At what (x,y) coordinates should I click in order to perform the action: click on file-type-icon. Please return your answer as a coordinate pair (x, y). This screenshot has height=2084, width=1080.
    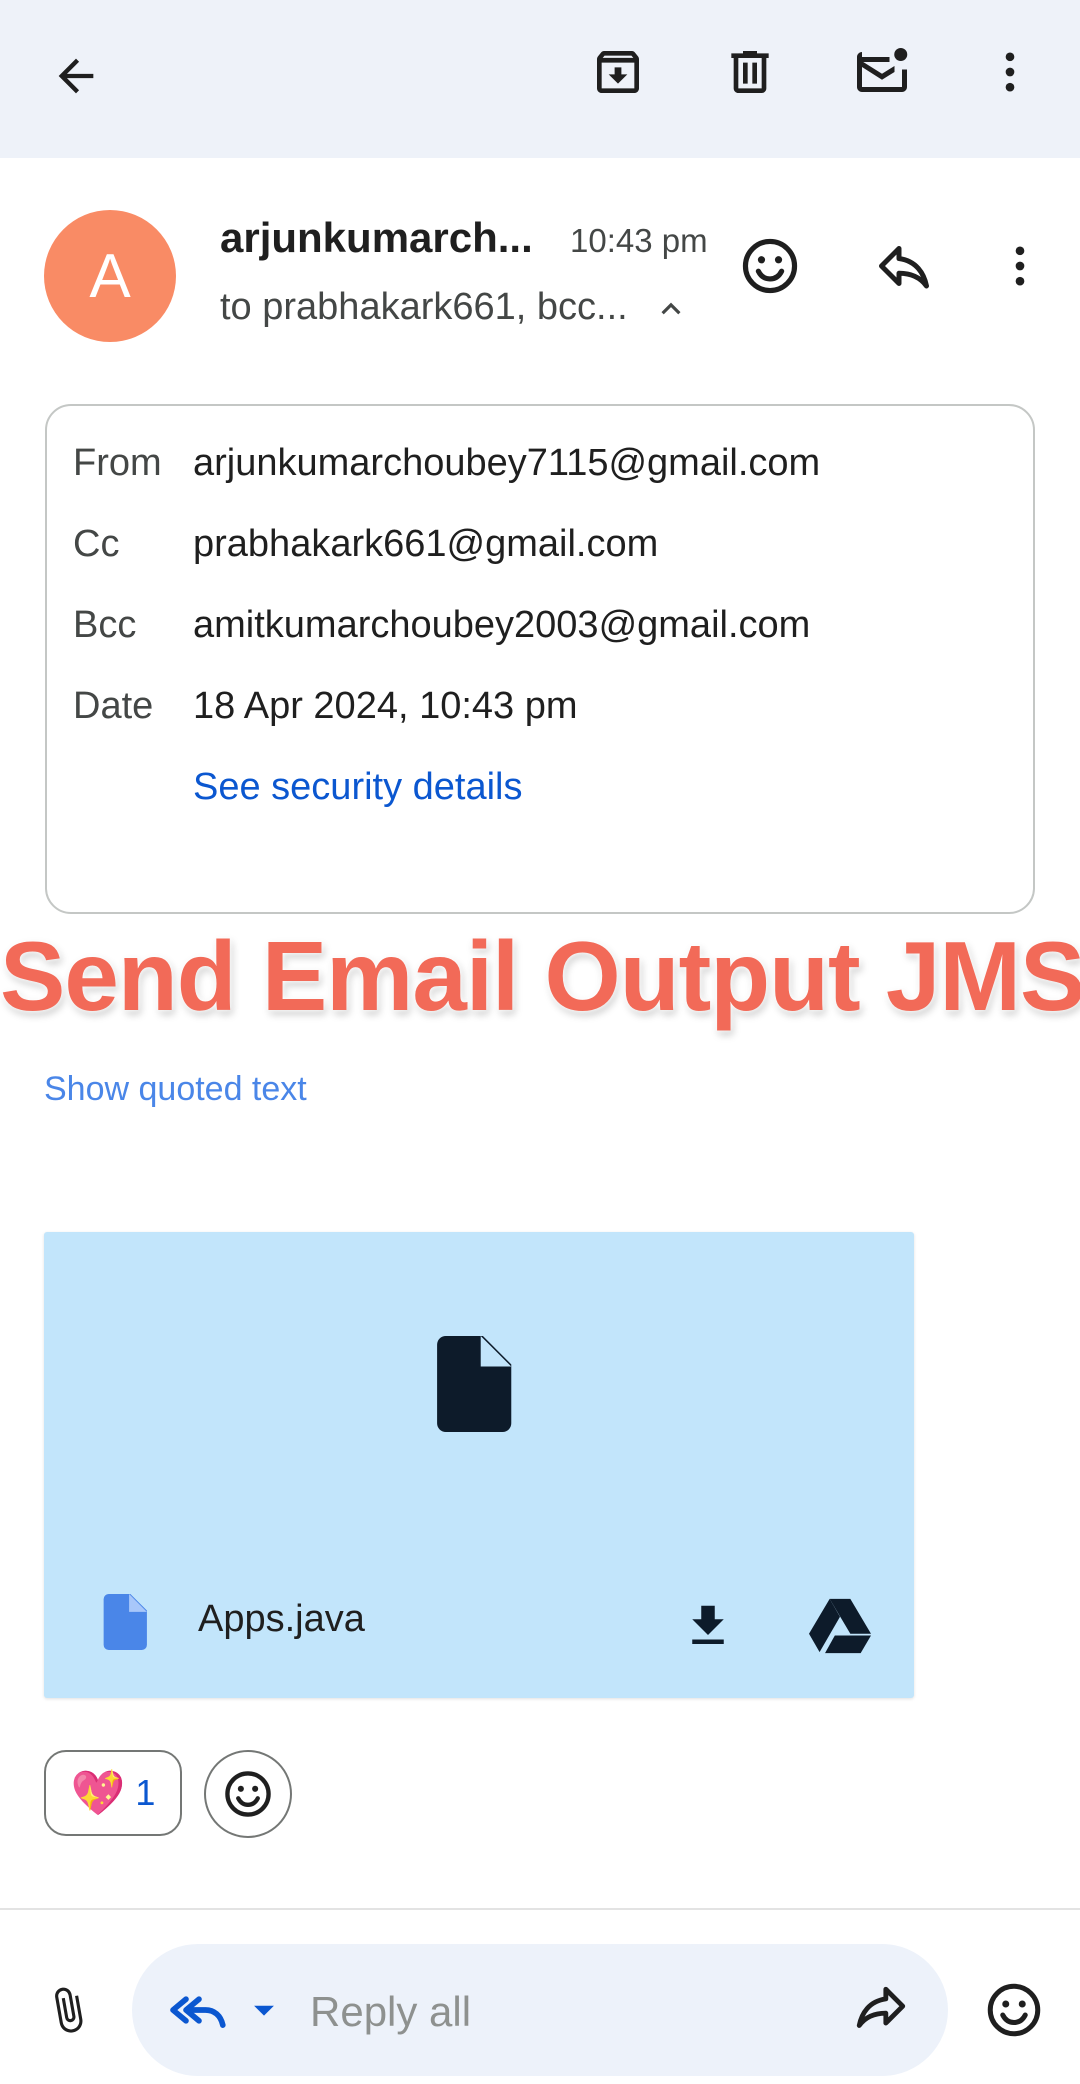
    Looking at the image, I should click on (124, 1622).